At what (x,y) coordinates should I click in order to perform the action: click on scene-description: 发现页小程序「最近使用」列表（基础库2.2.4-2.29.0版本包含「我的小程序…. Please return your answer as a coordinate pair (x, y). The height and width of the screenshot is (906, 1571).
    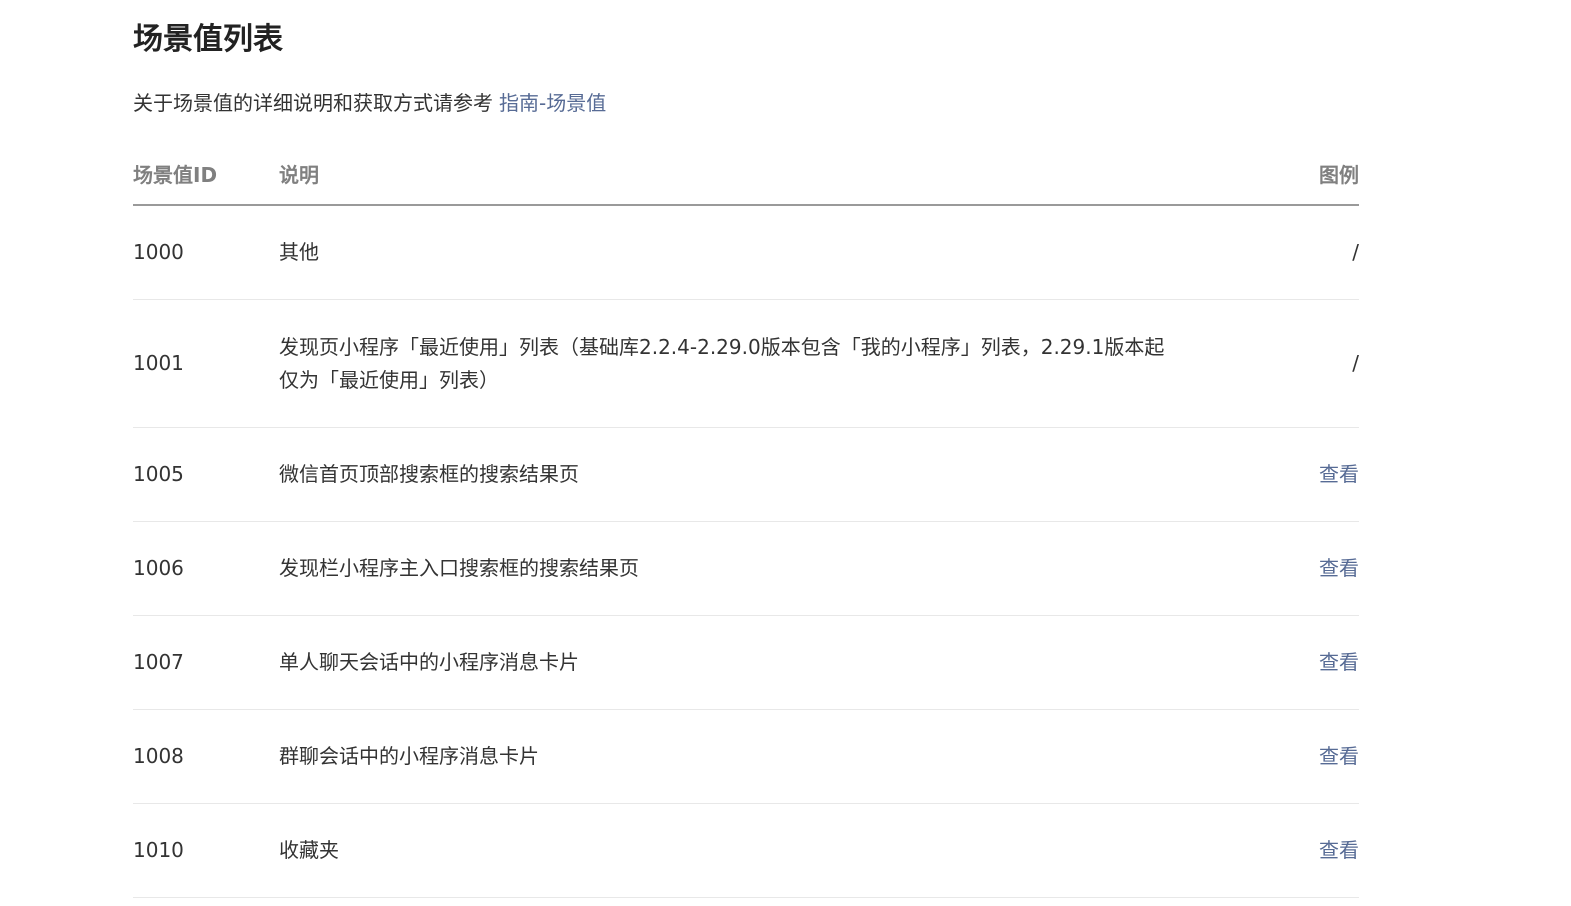
    Looking at the image, I should click on (759, 363).